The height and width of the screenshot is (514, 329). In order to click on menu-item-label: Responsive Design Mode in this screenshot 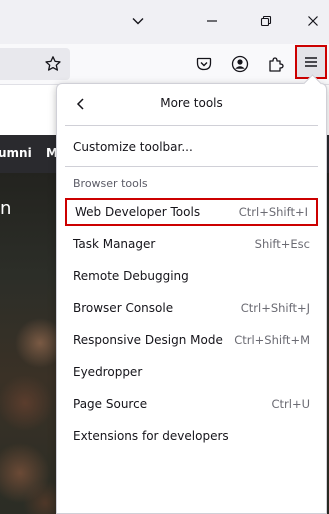, I will do `click(148, 340)`.